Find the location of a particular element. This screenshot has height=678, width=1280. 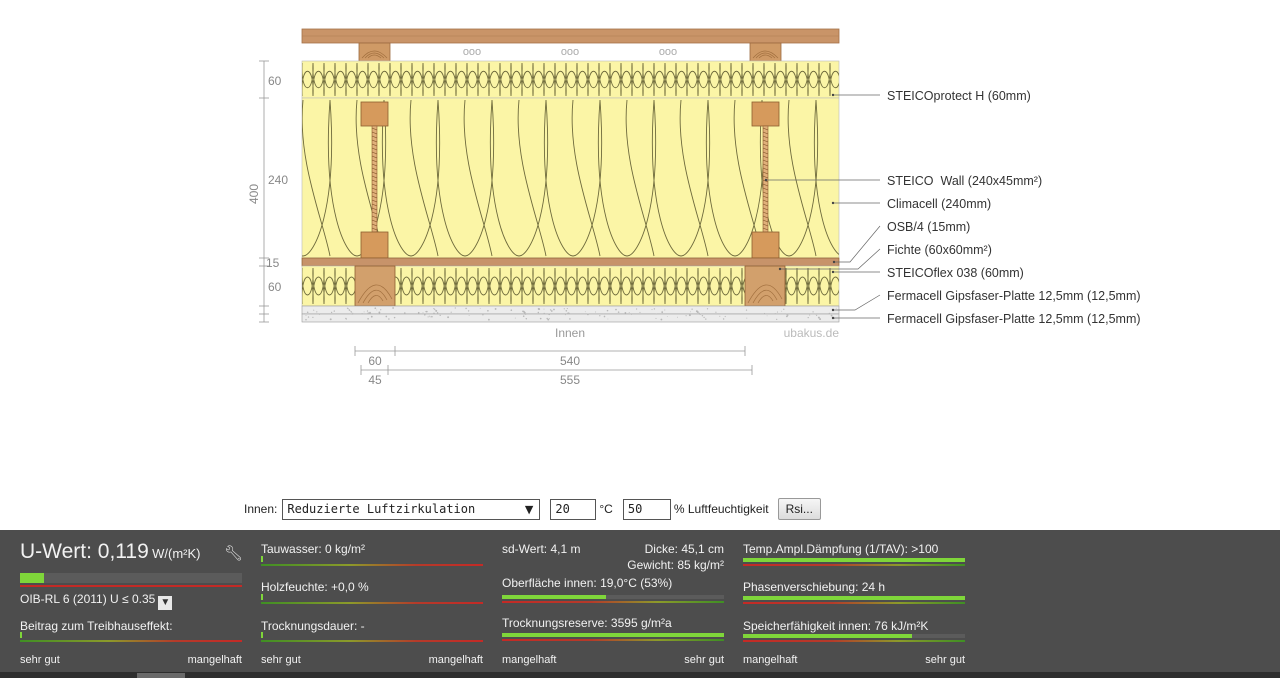

layer-steicoprotect is located at coordinates (570, 79).